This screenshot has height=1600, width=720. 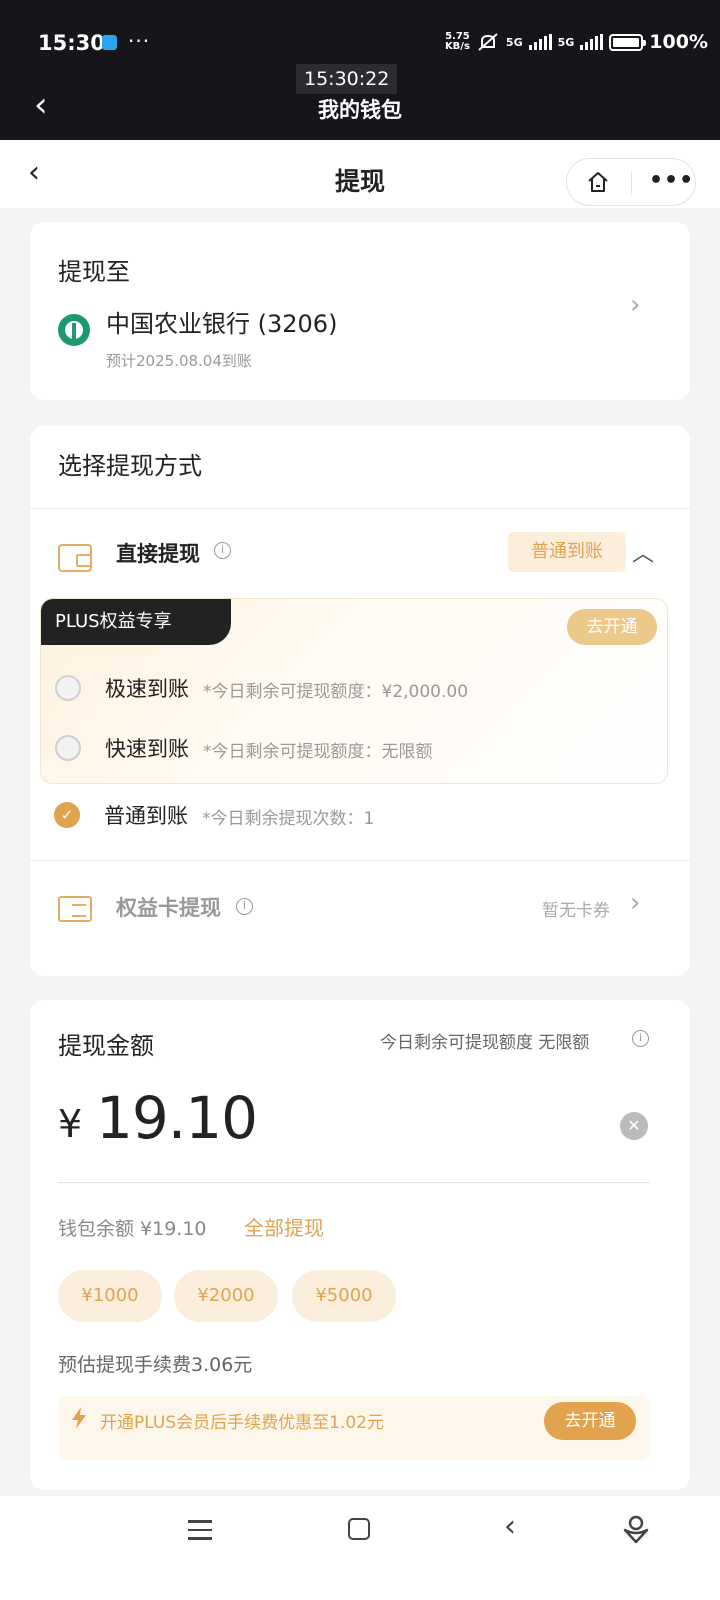 I want to click on quick-amount-button: ¥2000, so click(x=226, y=1296).